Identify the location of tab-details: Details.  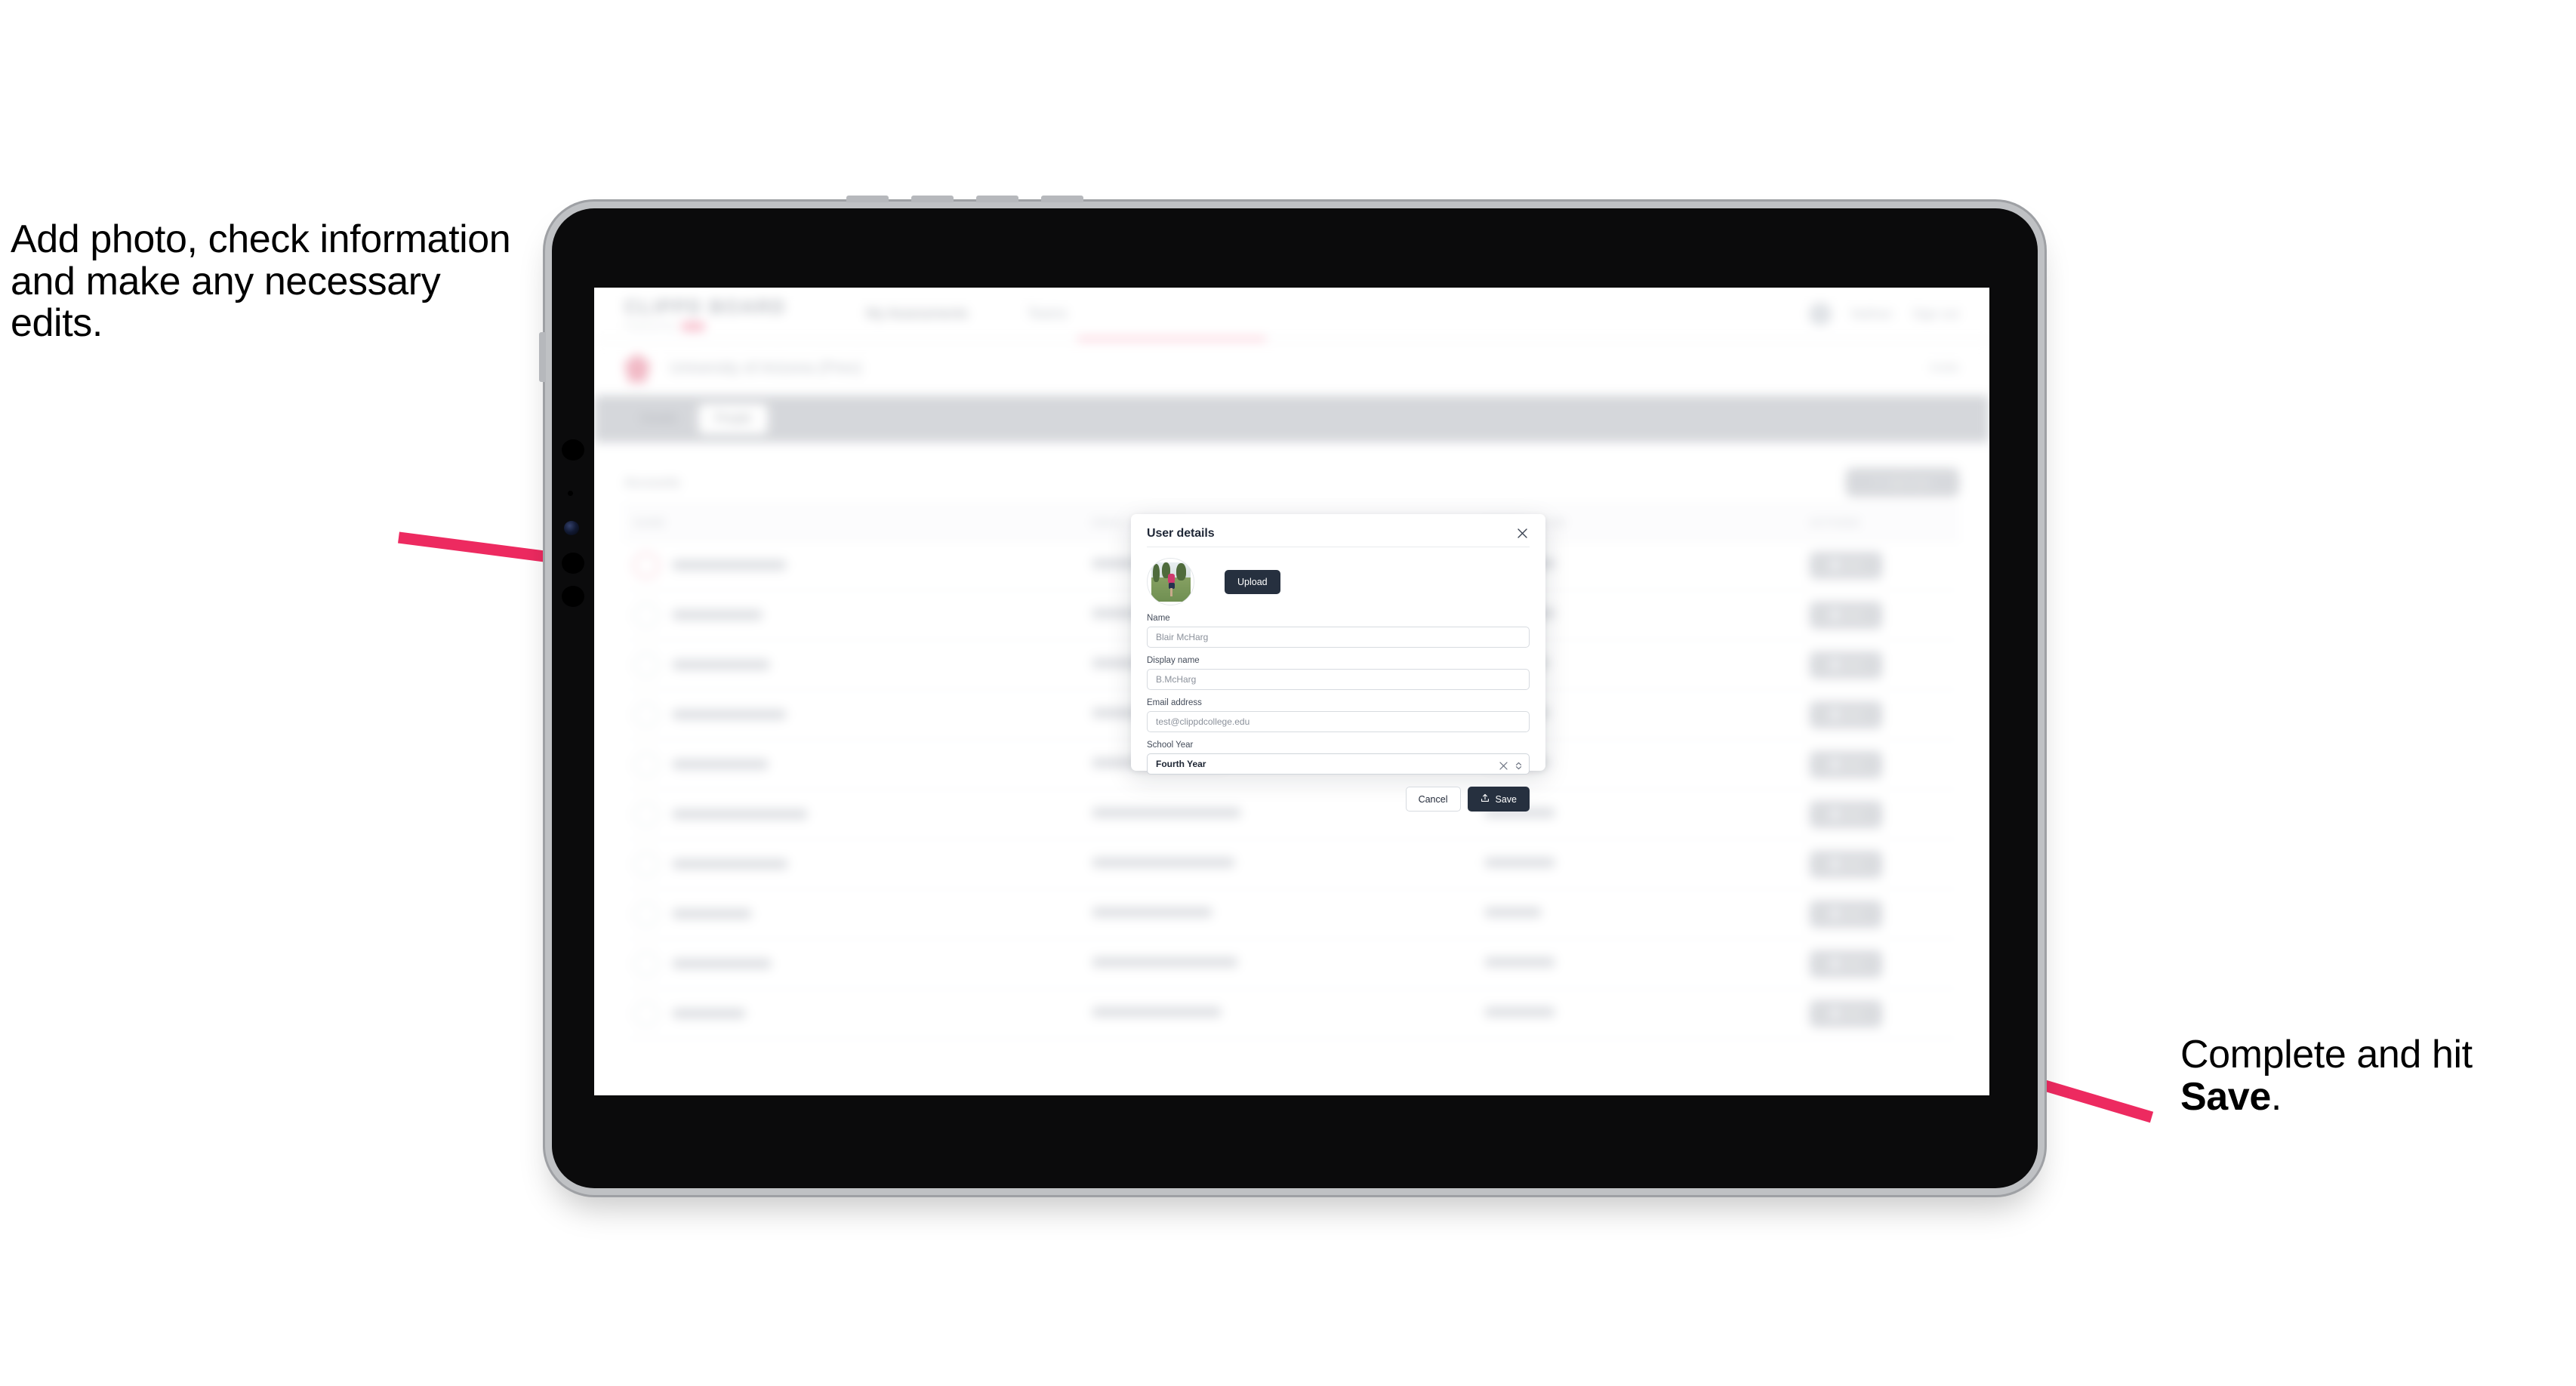
(659, 419).